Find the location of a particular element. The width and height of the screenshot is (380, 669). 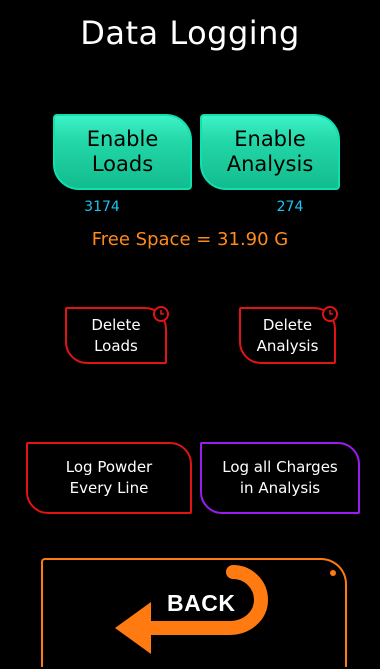

loads-count: 3174 is located at coordinates (102, 207).